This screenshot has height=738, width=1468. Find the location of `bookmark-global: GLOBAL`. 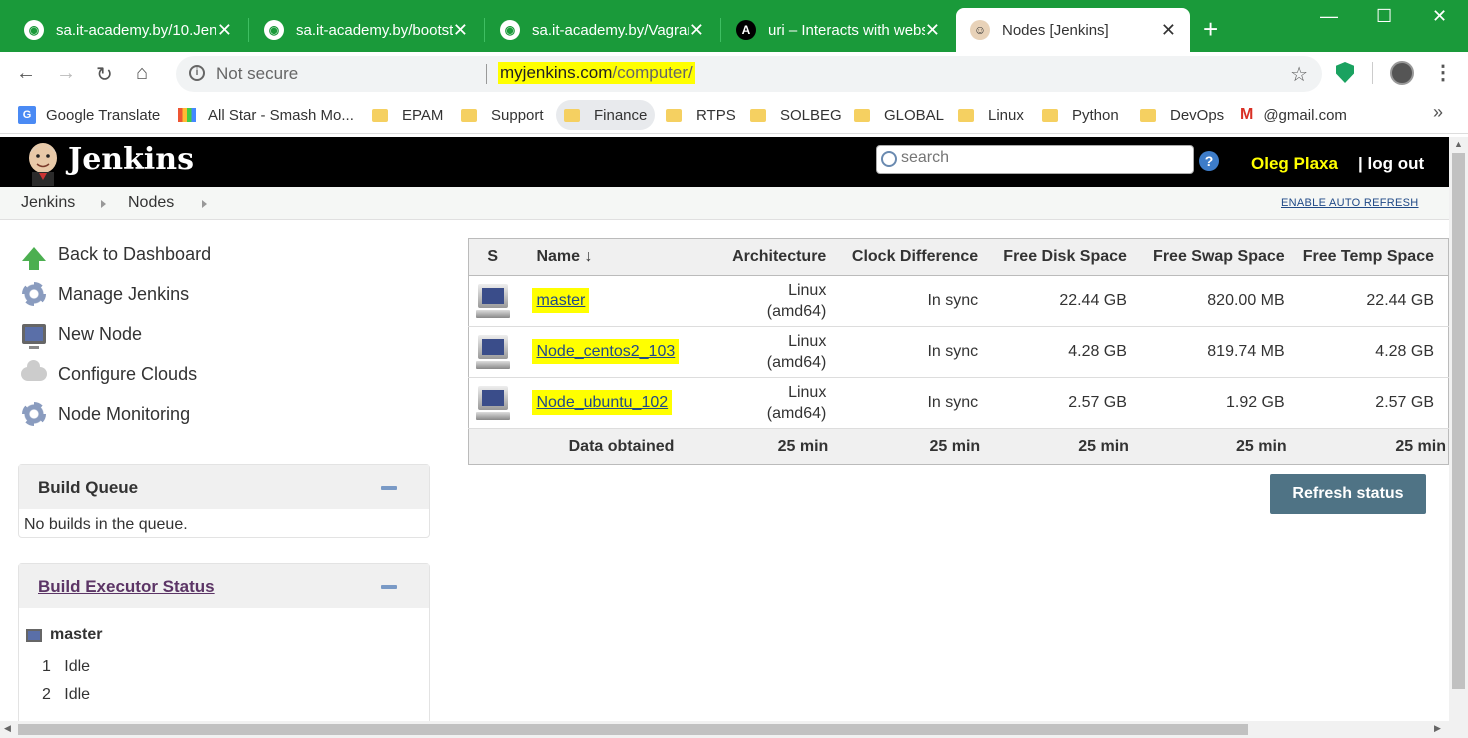

bookmark-global: GLOBAL is located at coordinates (899, 115).